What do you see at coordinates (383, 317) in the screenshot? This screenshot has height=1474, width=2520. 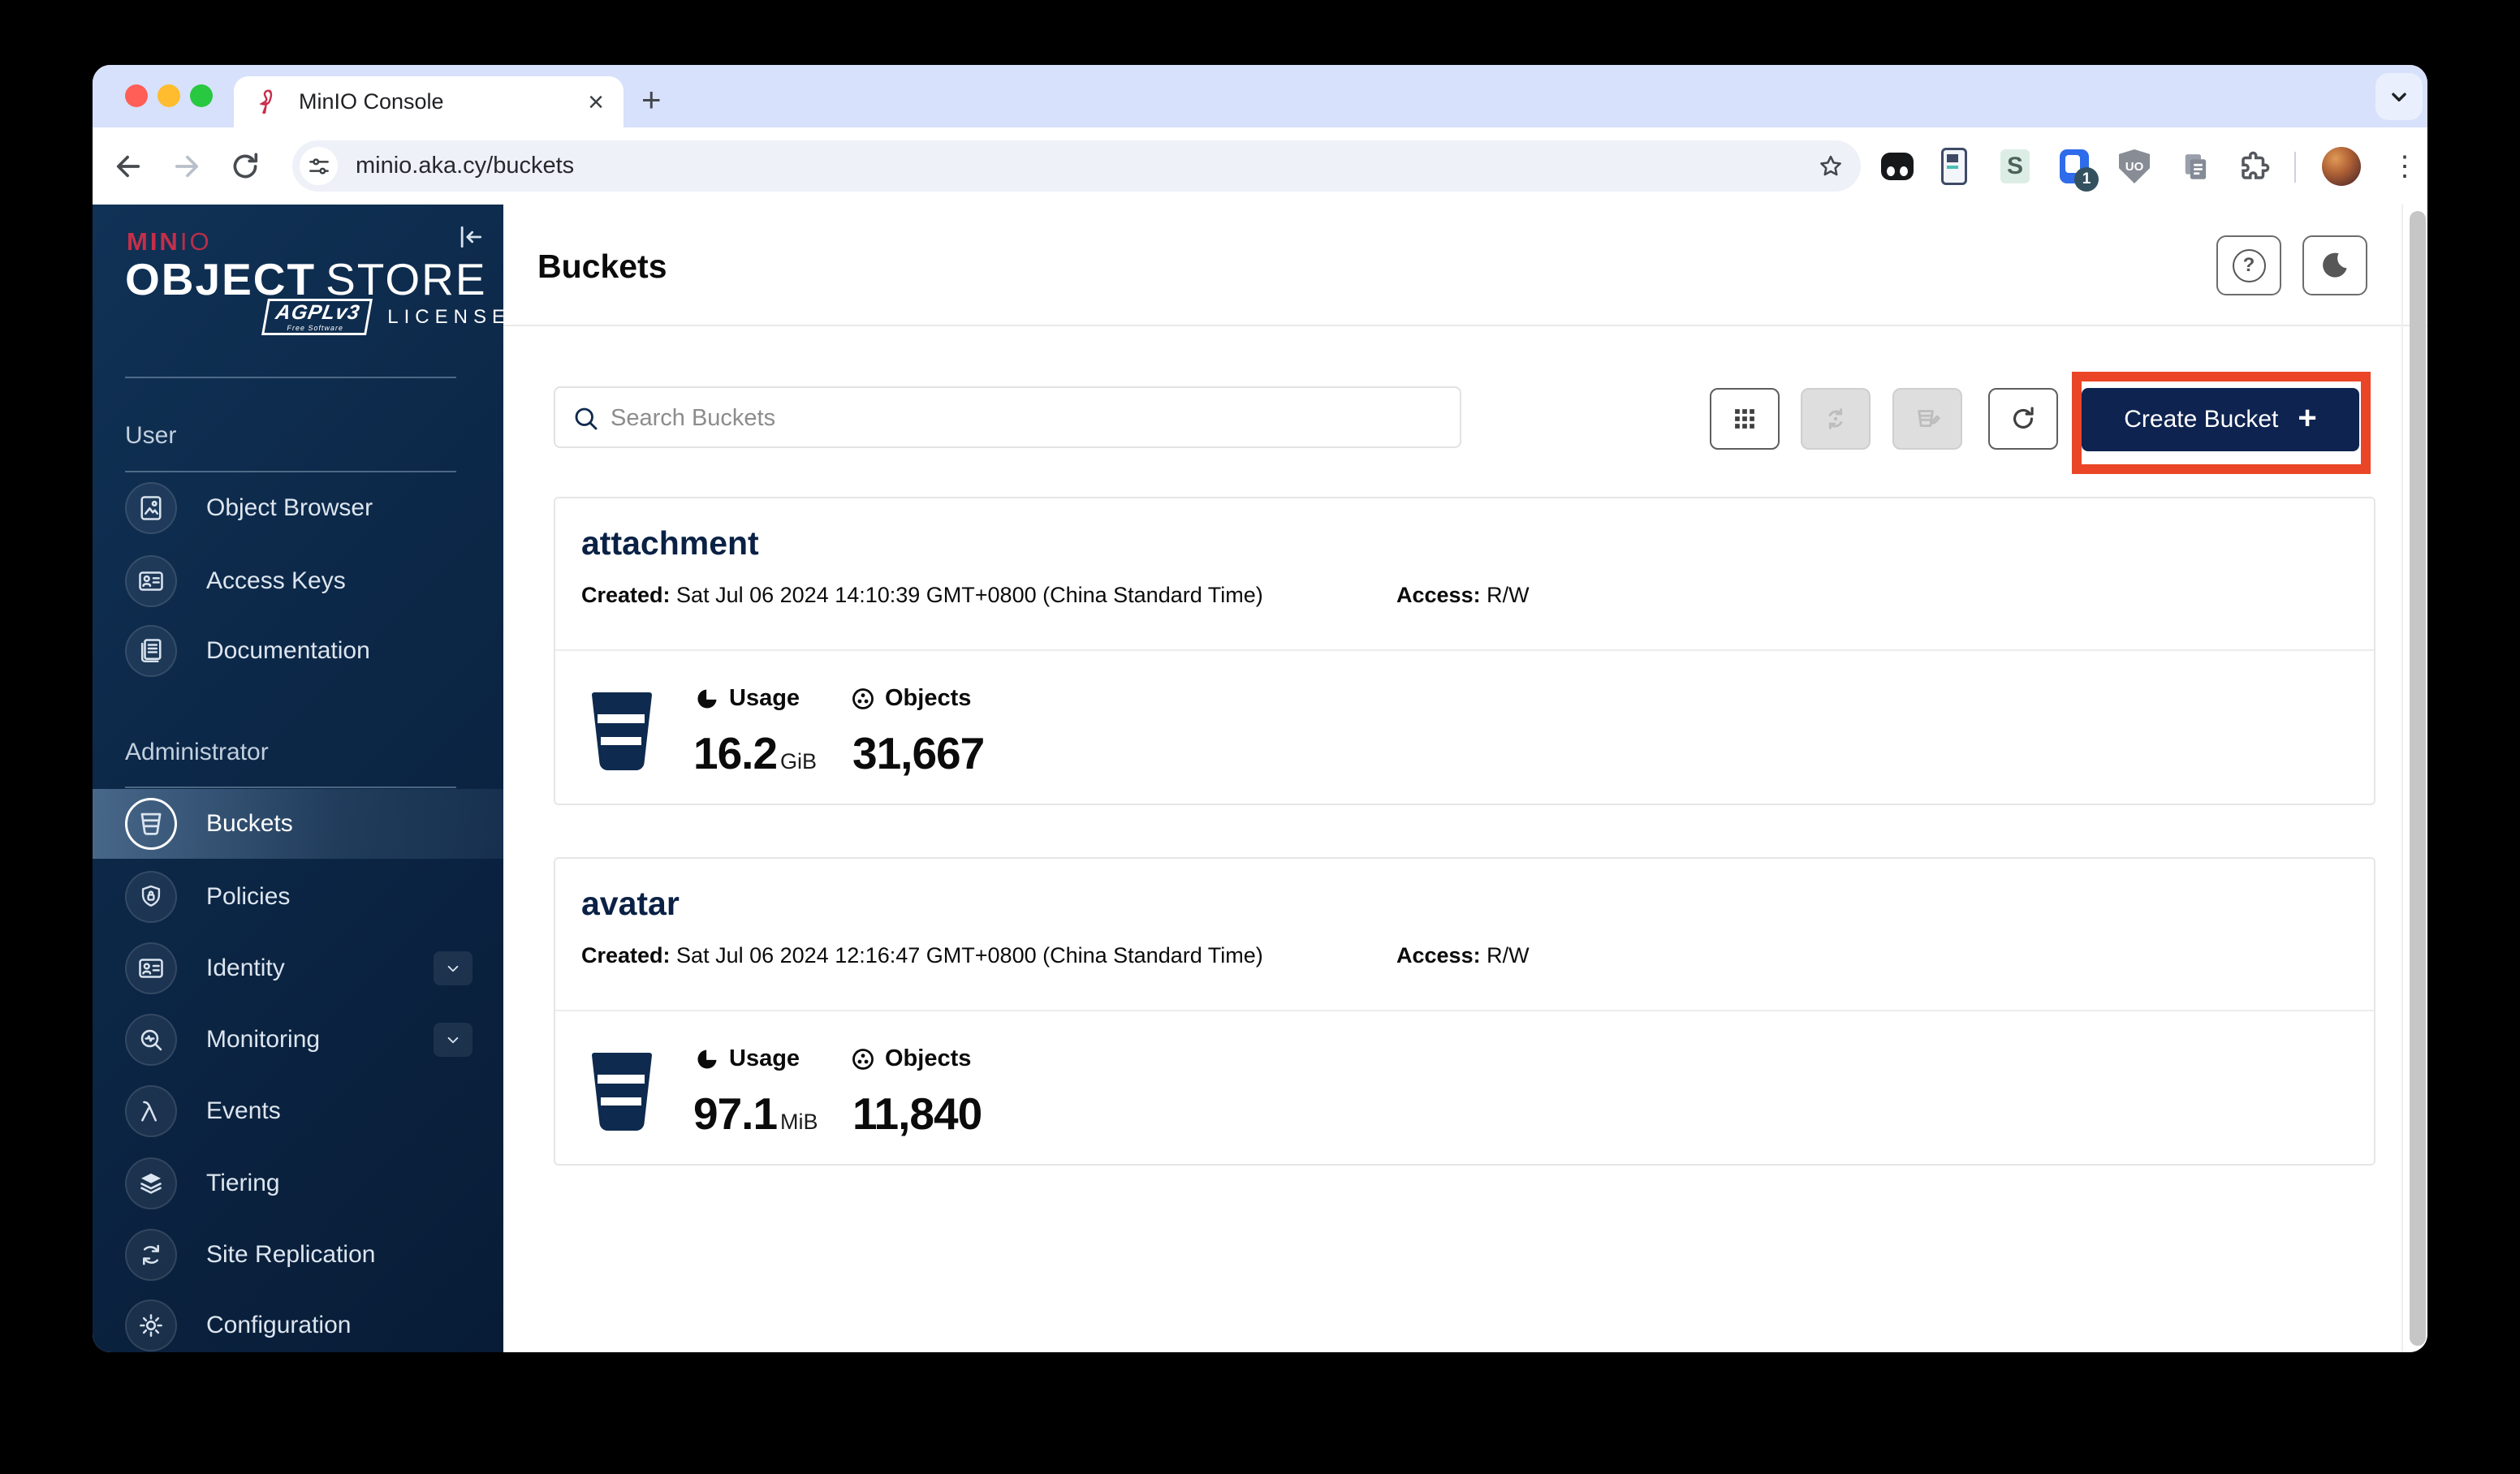 I see `license-row: AGPLv3 Free Software LICENSE` at bounding box center [383, 317].